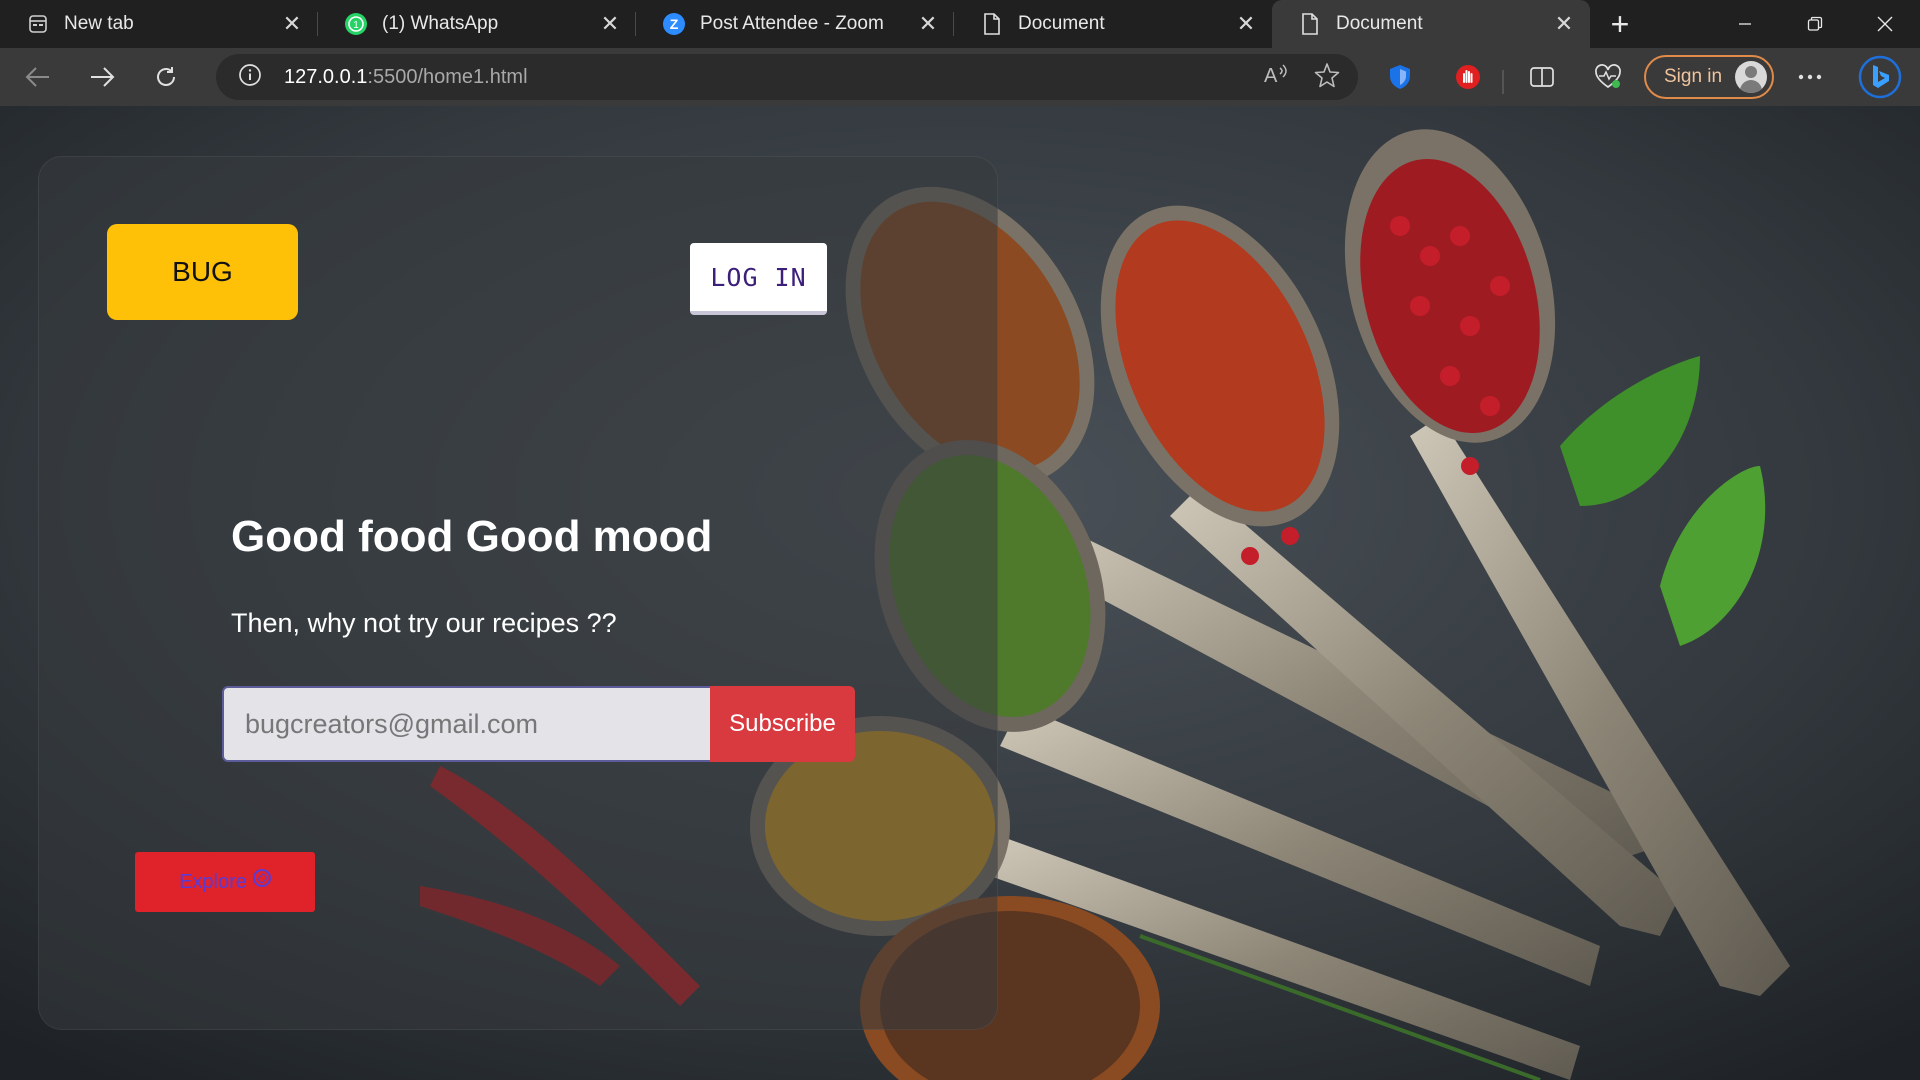 The image size is (1920, 1080). Describe the element at coordinates (1431, 24) in the screenshot. I see `tab-document-active: Document ✕` at that location.